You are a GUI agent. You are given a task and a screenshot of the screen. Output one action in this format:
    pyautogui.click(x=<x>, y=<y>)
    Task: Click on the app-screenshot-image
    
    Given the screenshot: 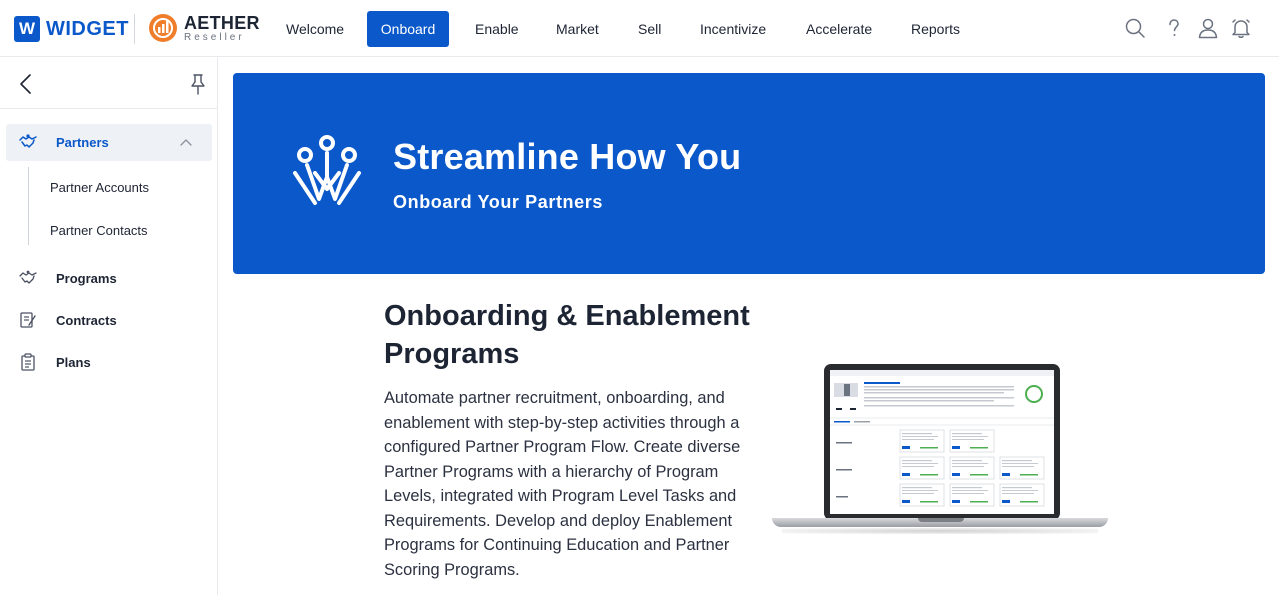 What is the action you would take?
    pyautogui.click(x=942, y=442)
    